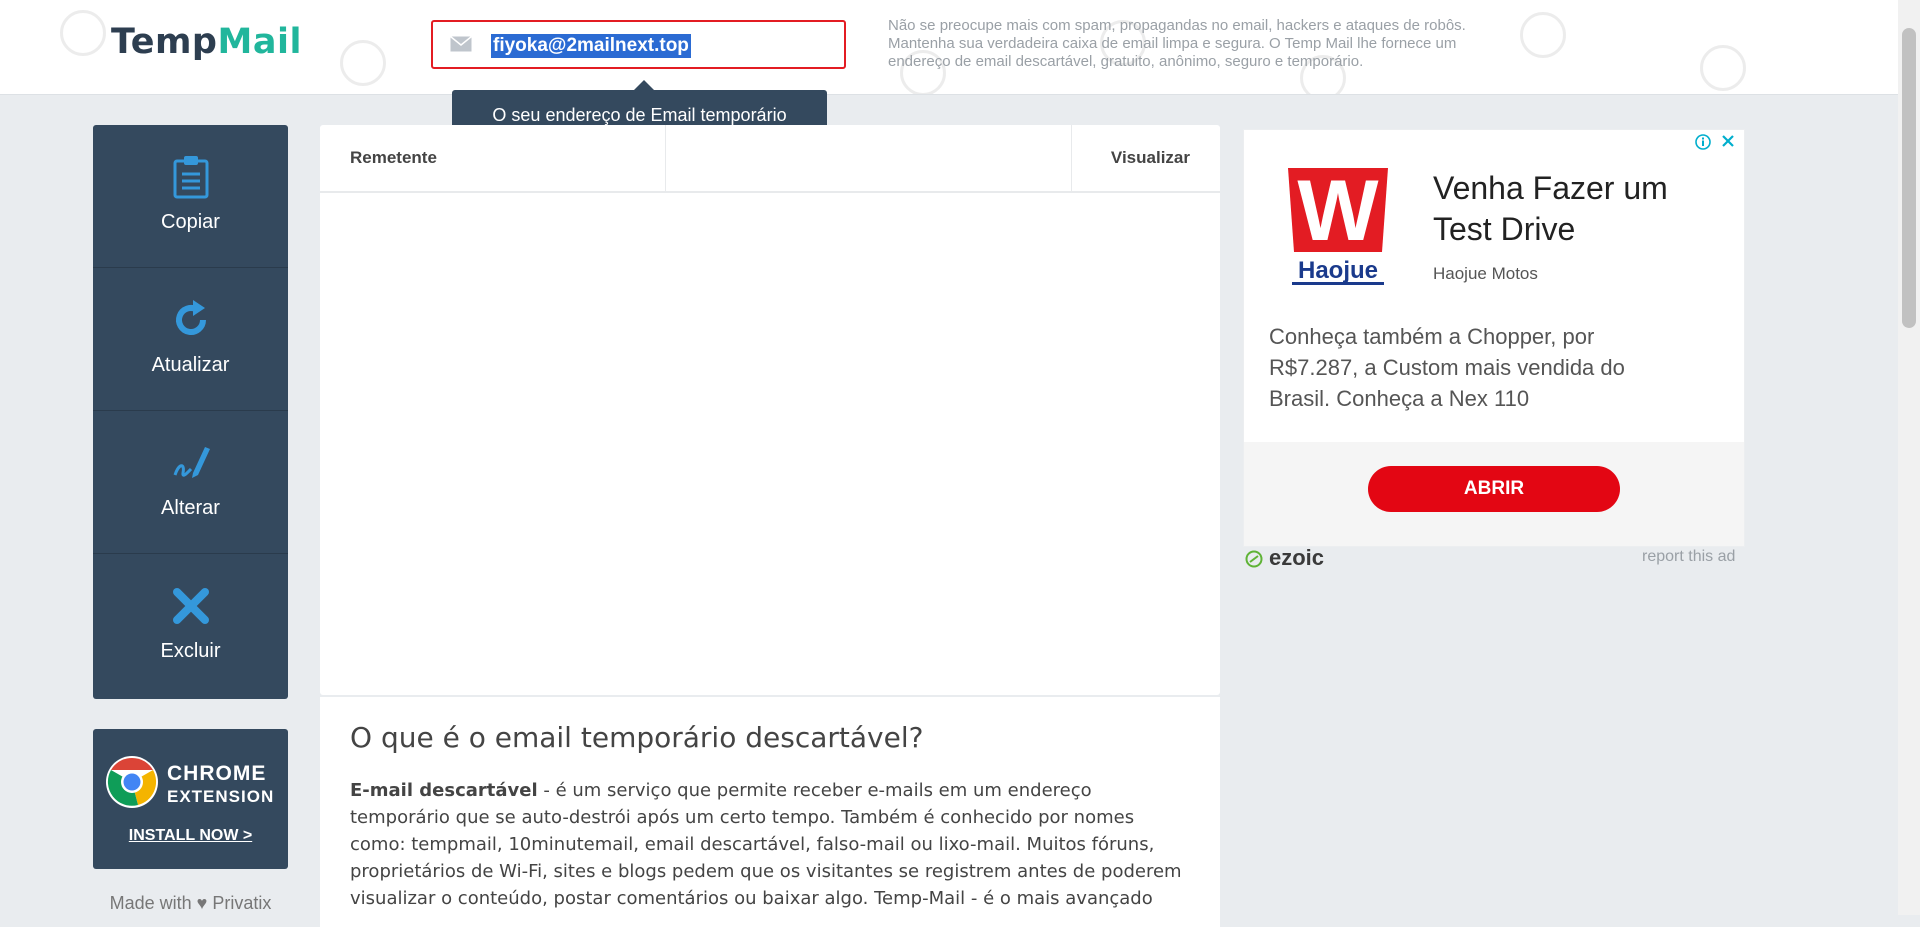  Describe the element at coordinates (217, 773) in the screenshot. I see `chrome-title: CHROME` at that location.